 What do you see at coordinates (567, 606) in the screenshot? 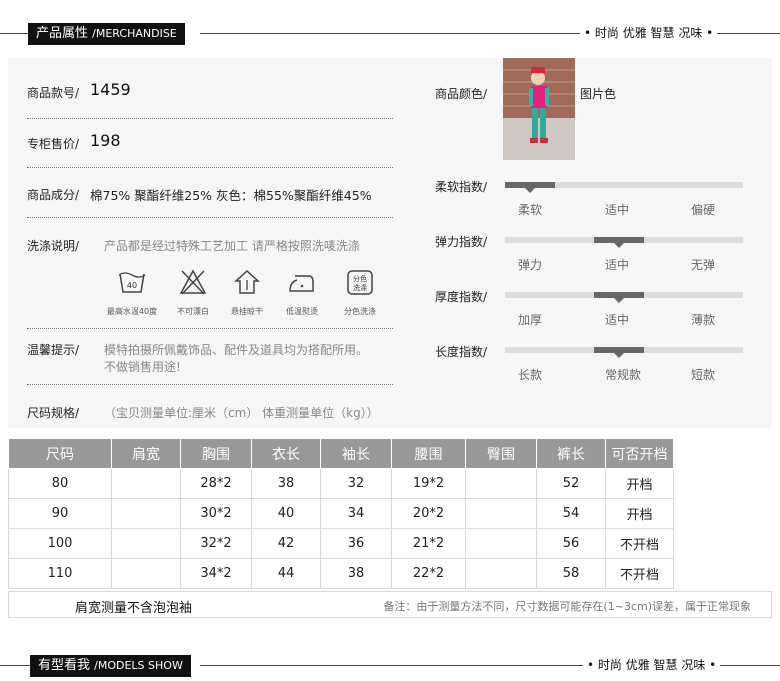
I see `size-note-right: 备注：由于测量方法不同，尺寸数据可能存在(1~3cm)误差，属于正常现象` at bounding box center [567, 606].